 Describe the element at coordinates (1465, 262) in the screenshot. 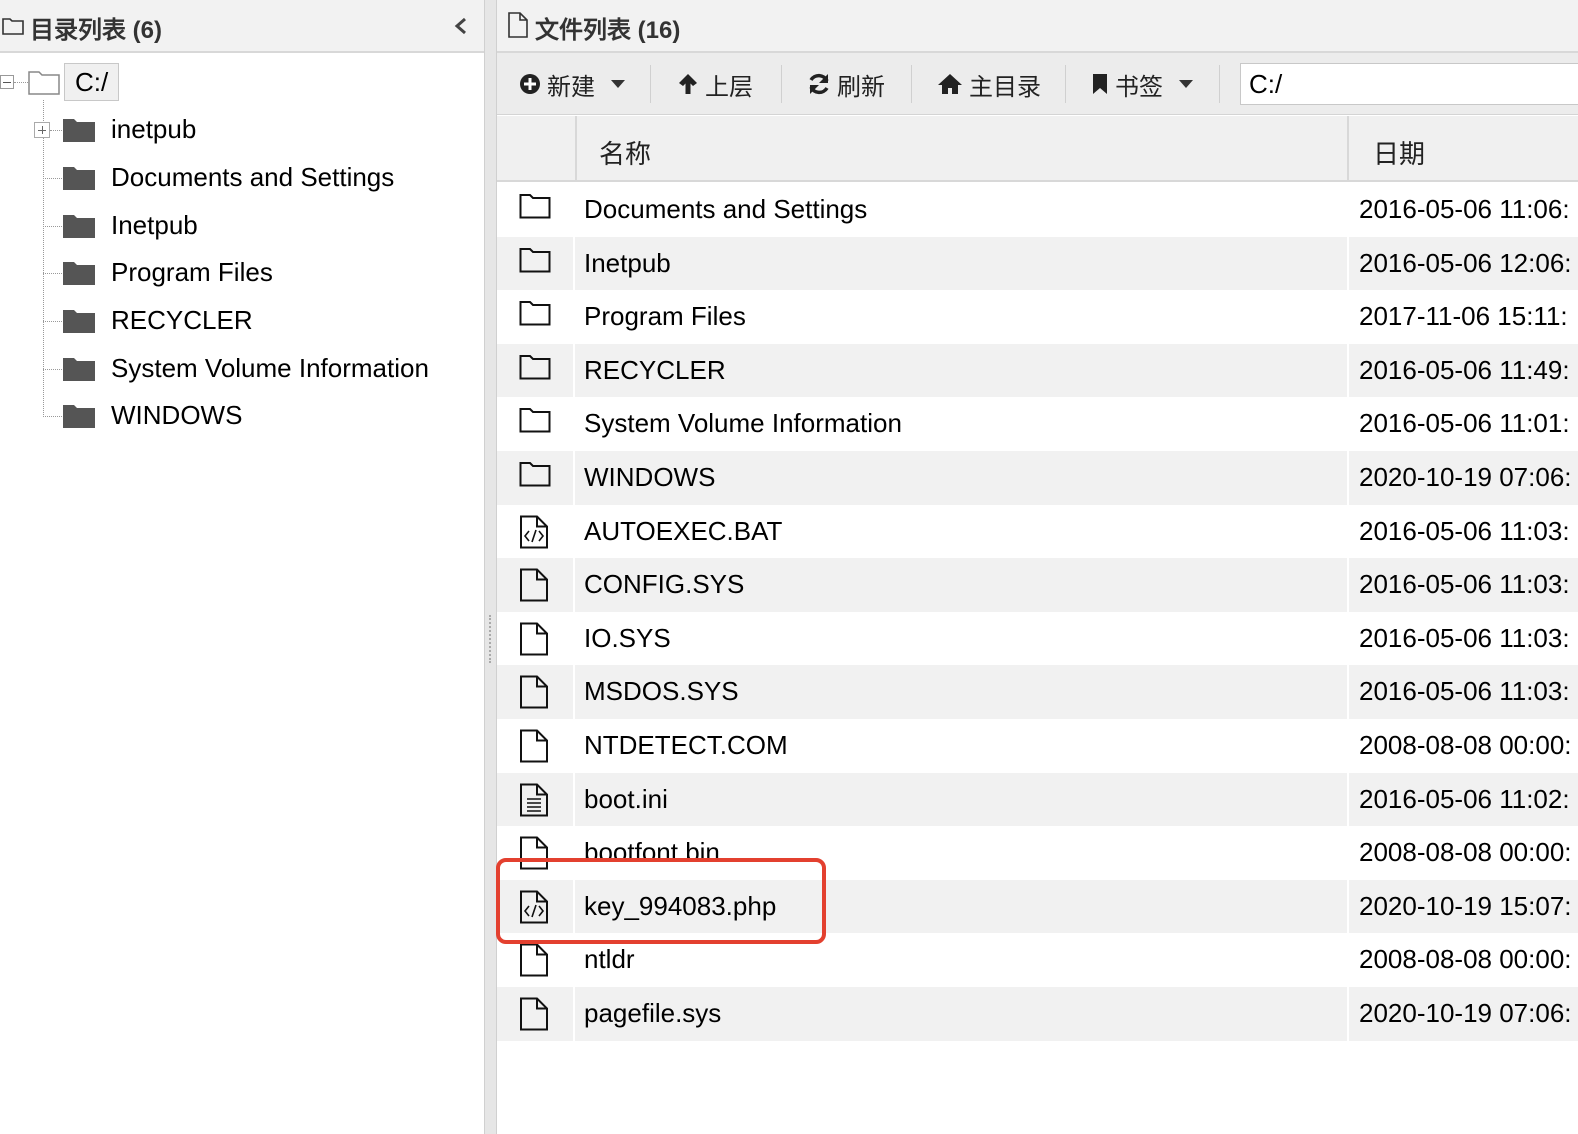

I see `file-date: 2016-05-06 12:06:` at that location.